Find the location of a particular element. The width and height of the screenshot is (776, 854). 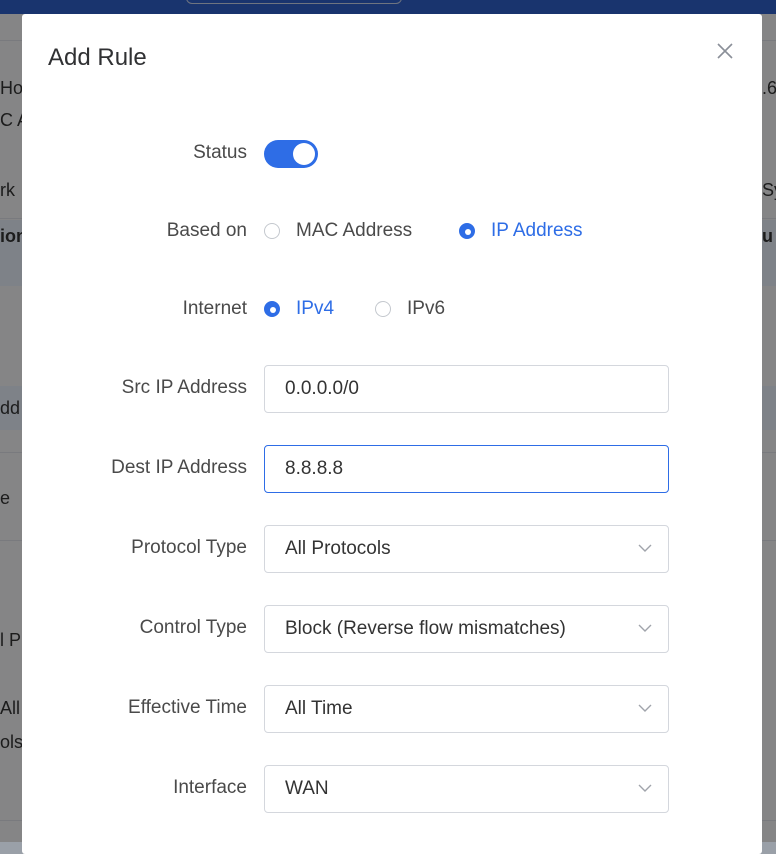

select-value: WAN is located at coordinates (307, 788).